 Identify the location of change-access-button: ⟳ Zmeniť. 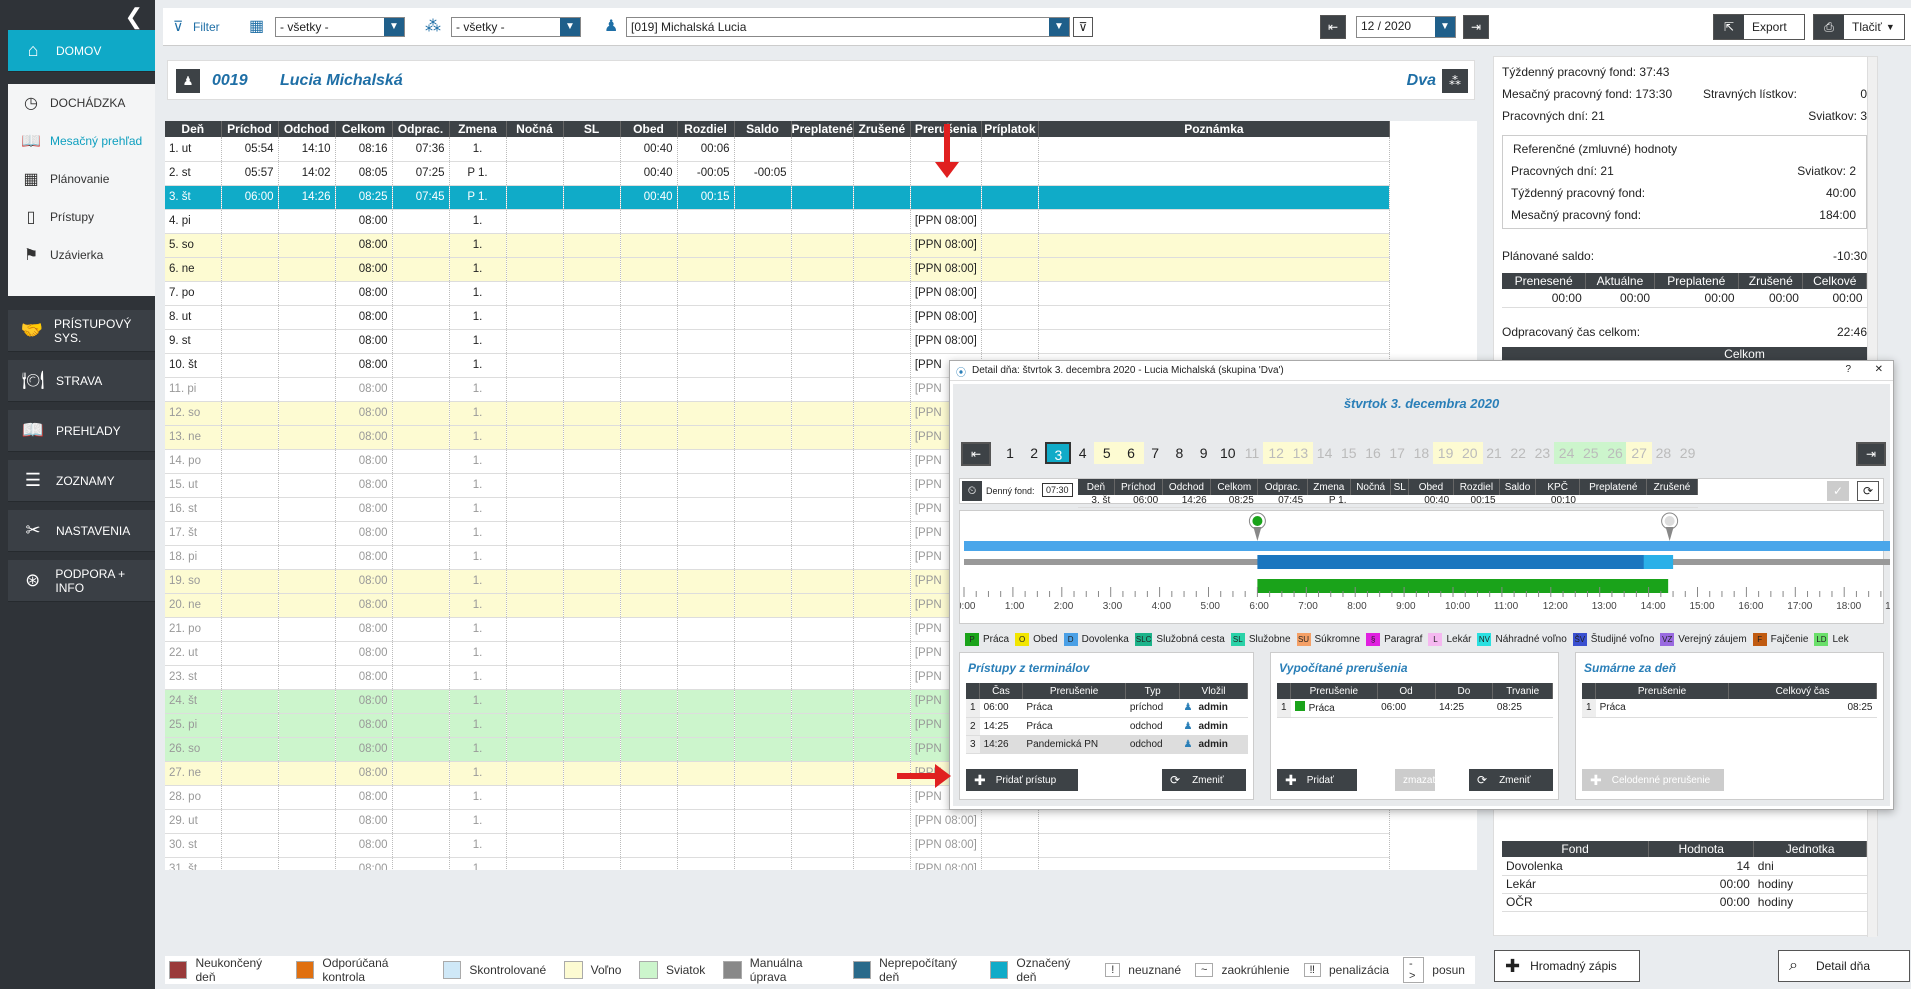
(1204, 780).